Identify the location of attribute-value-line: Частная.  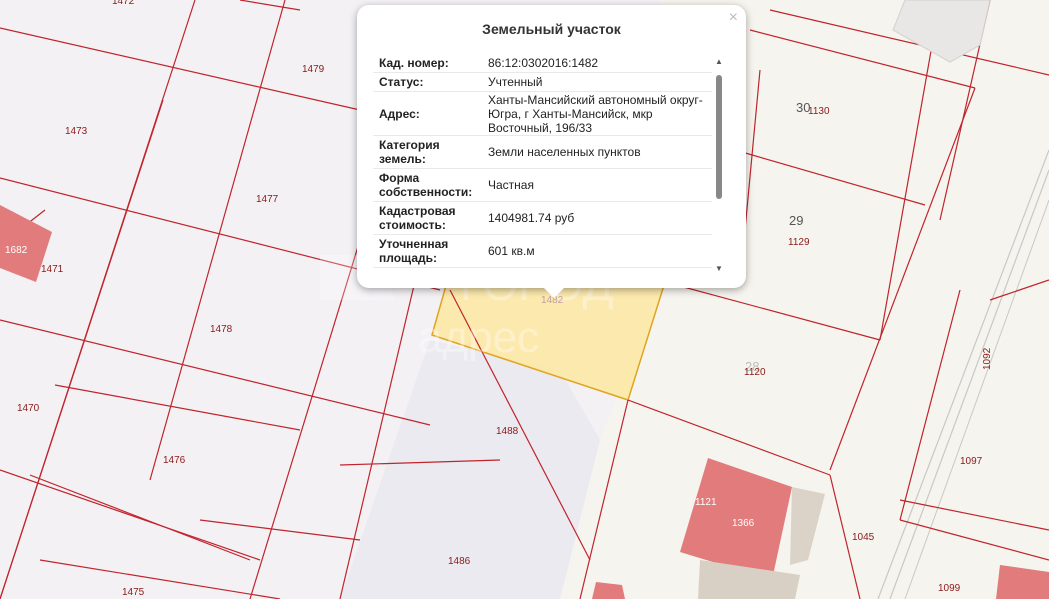
(511, 185).